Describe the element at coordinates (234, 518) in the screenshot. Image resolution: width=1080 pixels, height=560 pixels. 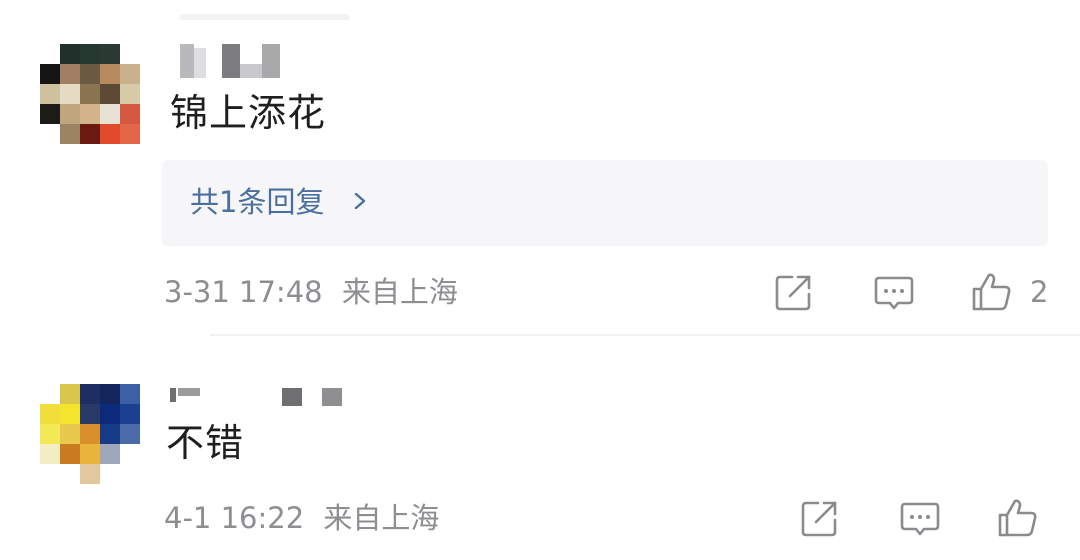
I see `timestamp: 4-1 16:22` at that location.